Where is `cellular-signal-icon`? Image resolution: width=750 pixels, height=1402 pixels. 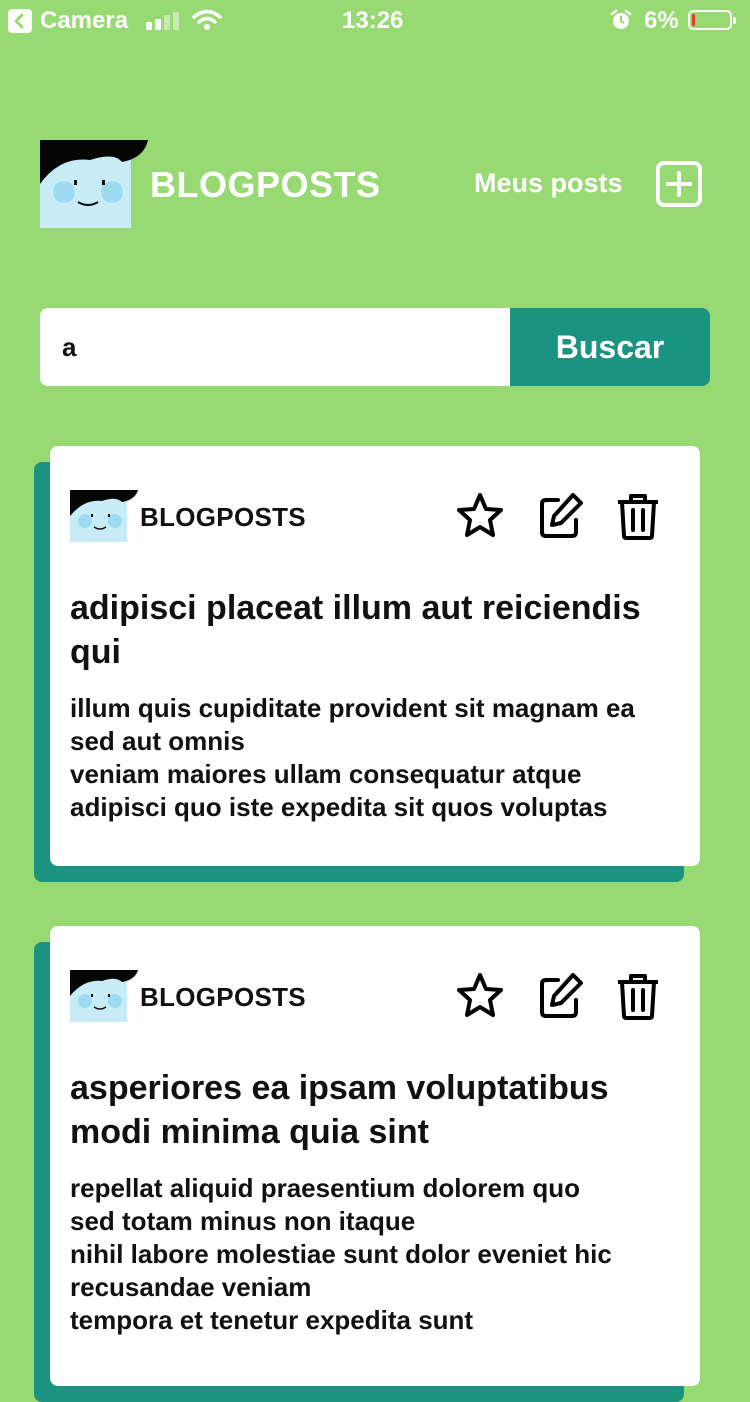
cellular-signal-icon is located at coordinates (162, 21).